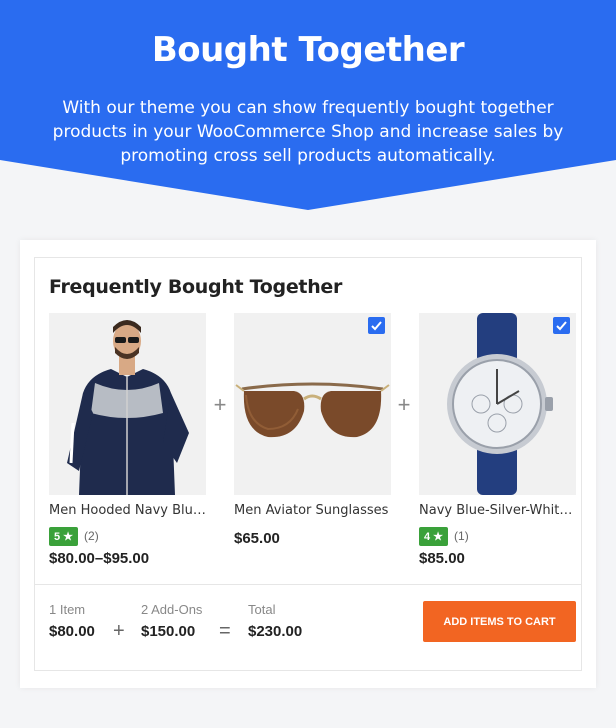 The width and height of the screenshot is (616, 728). Describe the element at coordinates (275, 631) in the screenshot. I see `total-value: $230.00` at that location.